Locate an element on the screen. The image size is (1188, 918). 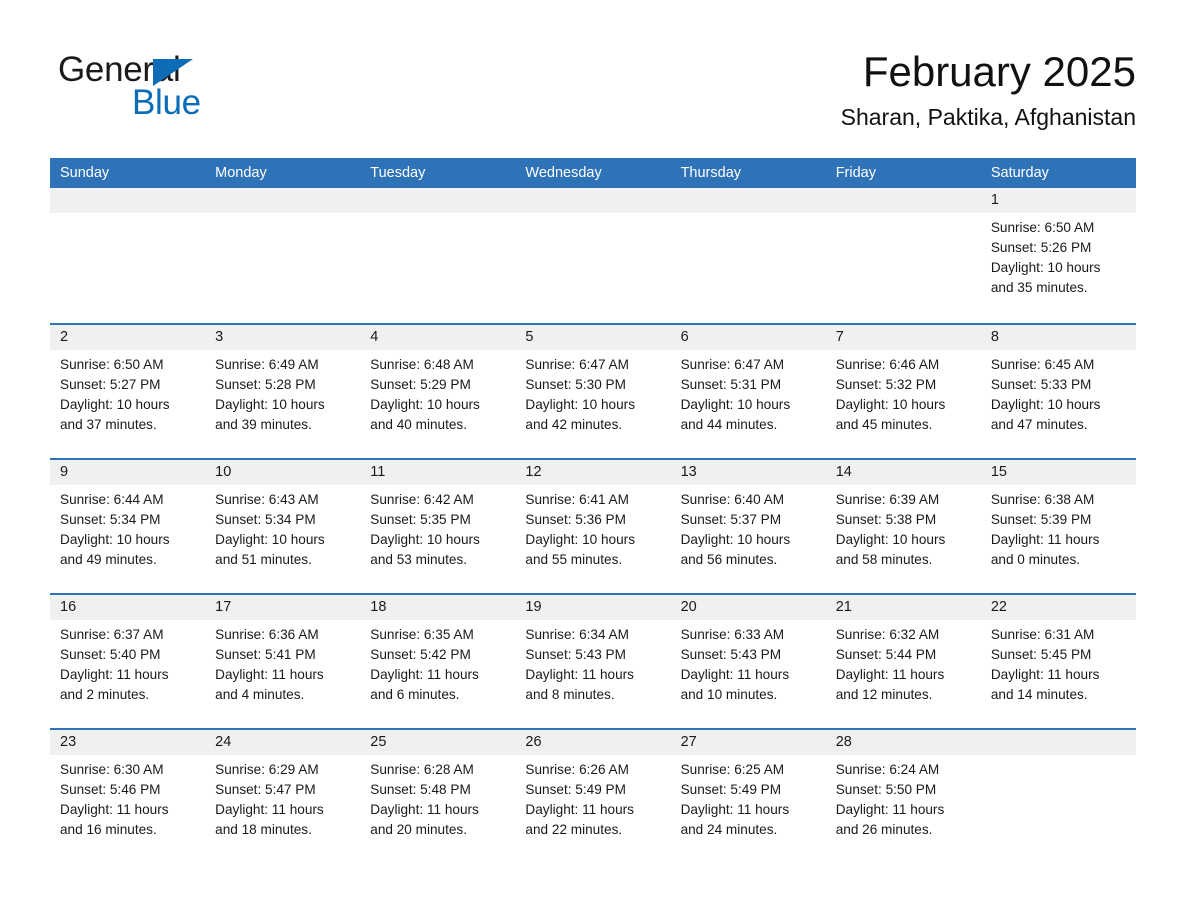
day-detail-line: and 2 minutes. is located at coordinates (105, 694).